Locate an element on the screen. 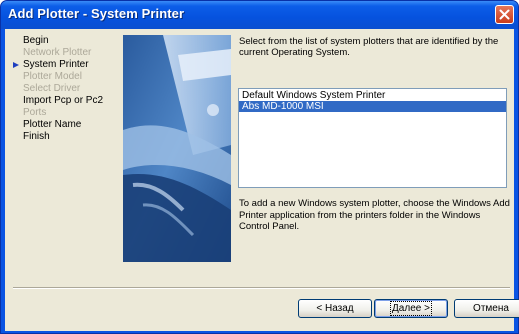 This screenshot has width=519, height=334. title-bar: Add Plotter - System Printer is located at coordinates (259, 15).